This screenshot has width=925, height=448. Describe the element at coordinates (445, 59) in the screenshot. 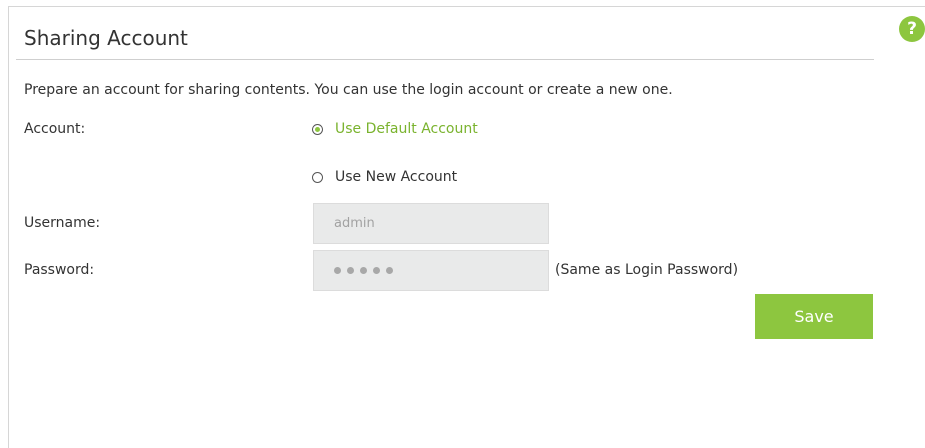

I see `title-divider` at that location.